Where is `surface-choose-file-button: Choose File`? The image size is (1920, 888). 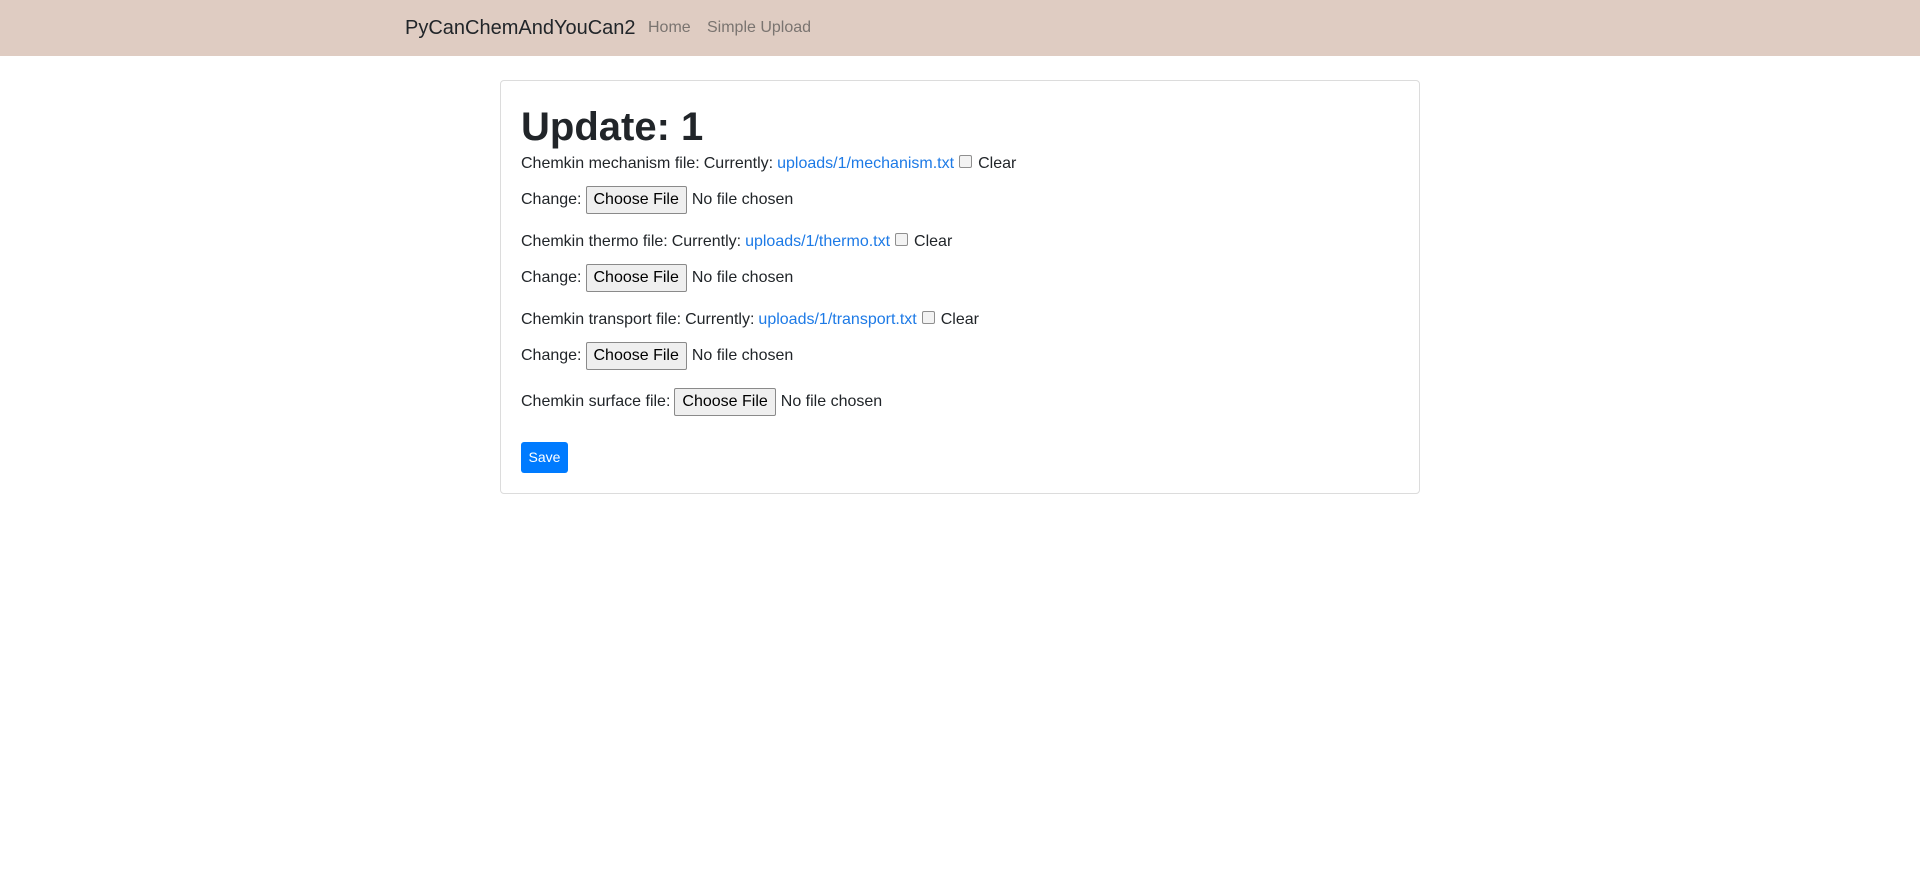
surface-choose-file-button: Choose File is located at coordinates (725, 402).